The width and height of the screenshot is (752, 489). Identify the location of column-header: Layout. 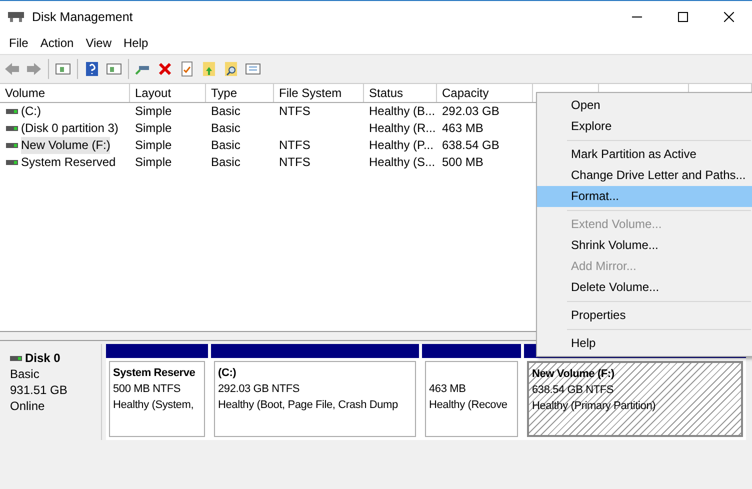
(168, 93).